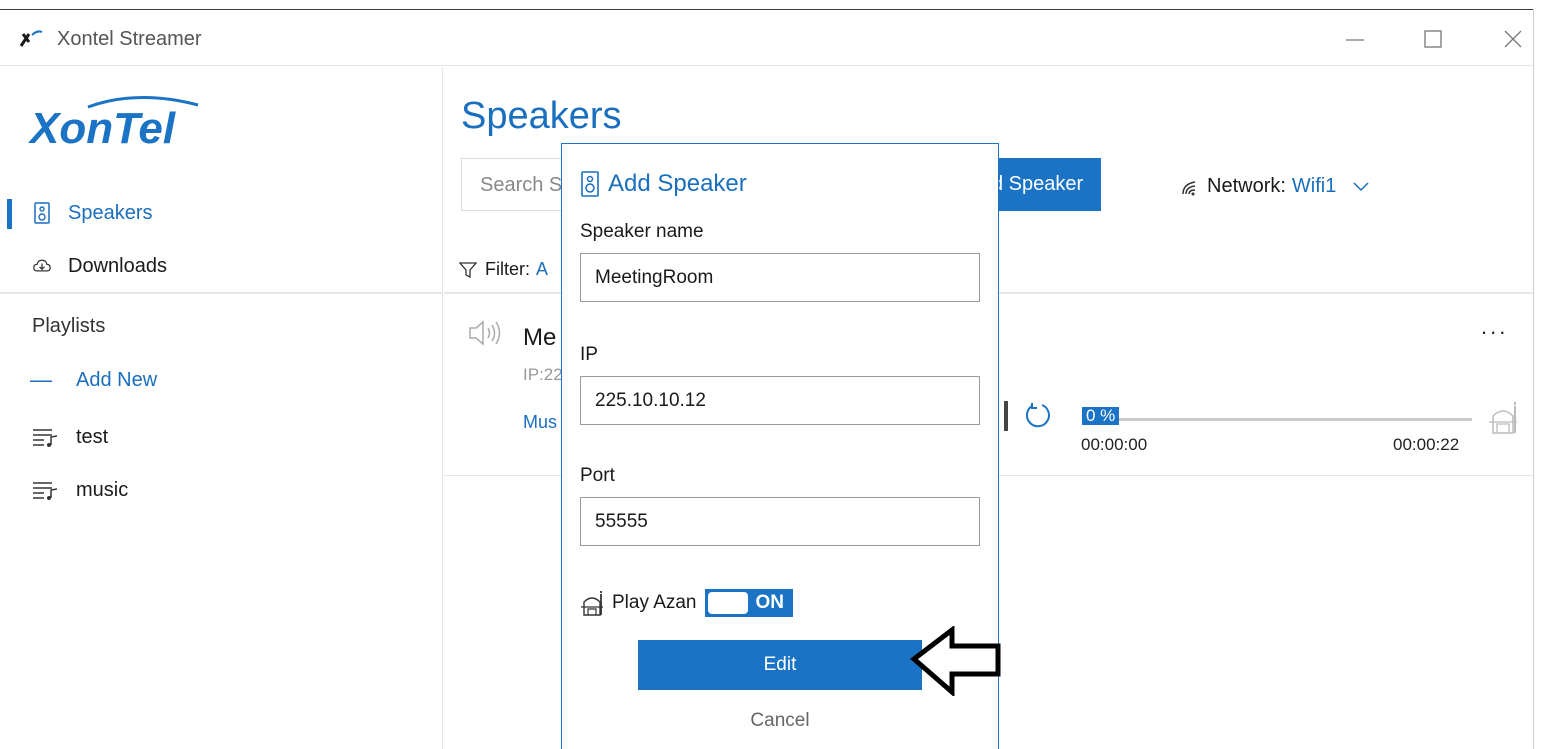  Describe the element at coordinates (541, 116) in the screenshot. I see `page-title: Speakers` at that location.